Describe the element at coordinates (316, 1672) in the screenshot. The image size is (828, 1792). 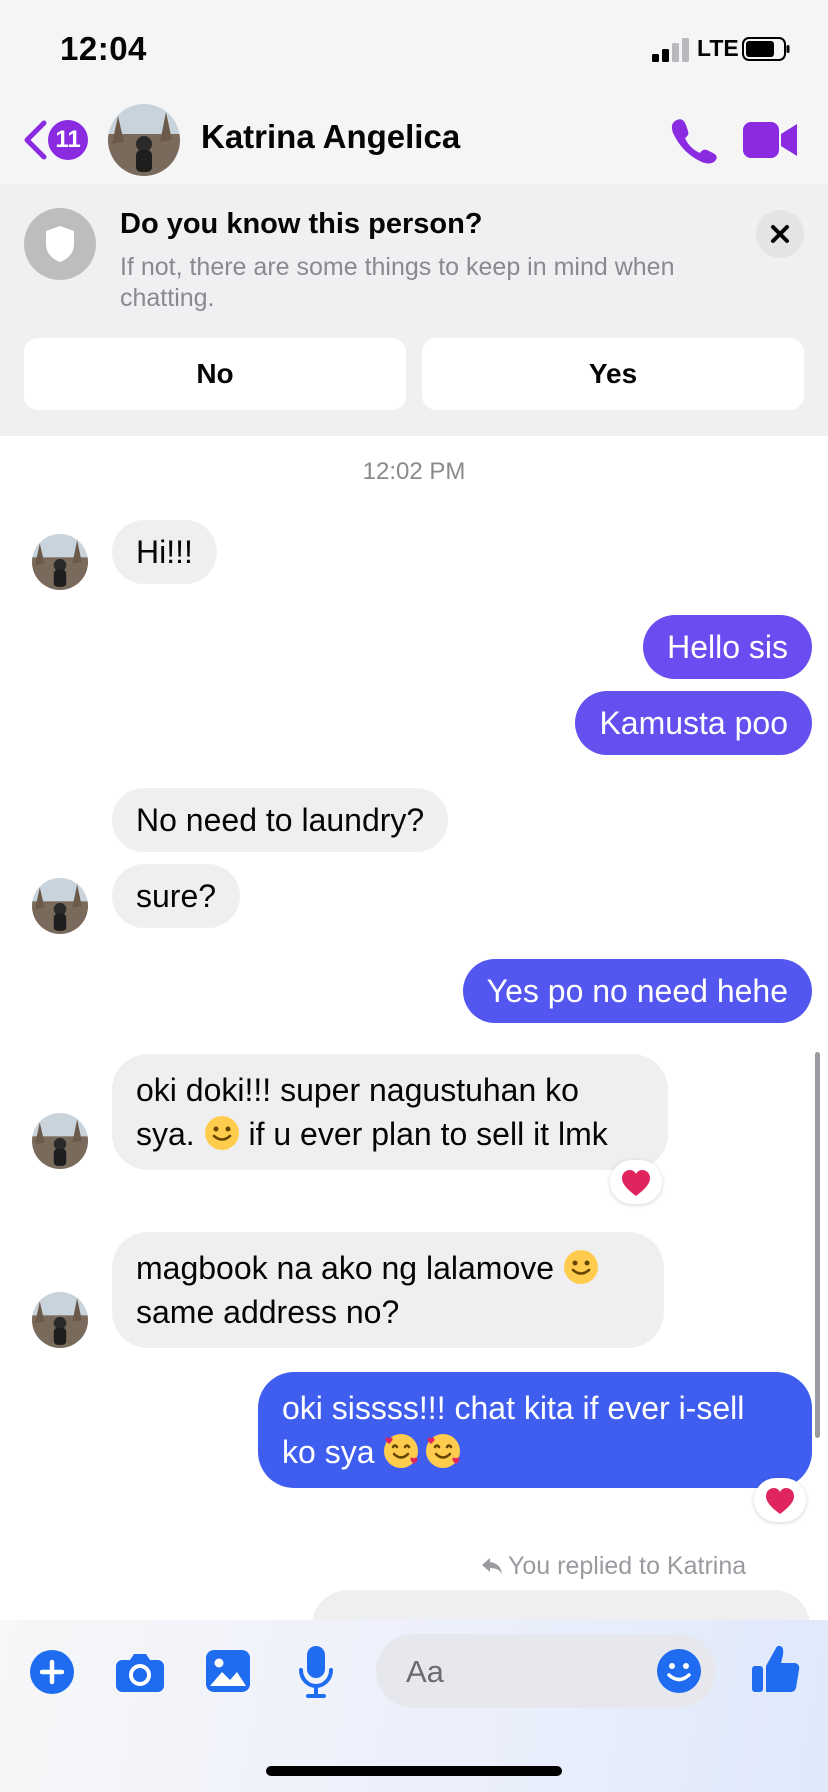
I see `microphone-icon` at that location.